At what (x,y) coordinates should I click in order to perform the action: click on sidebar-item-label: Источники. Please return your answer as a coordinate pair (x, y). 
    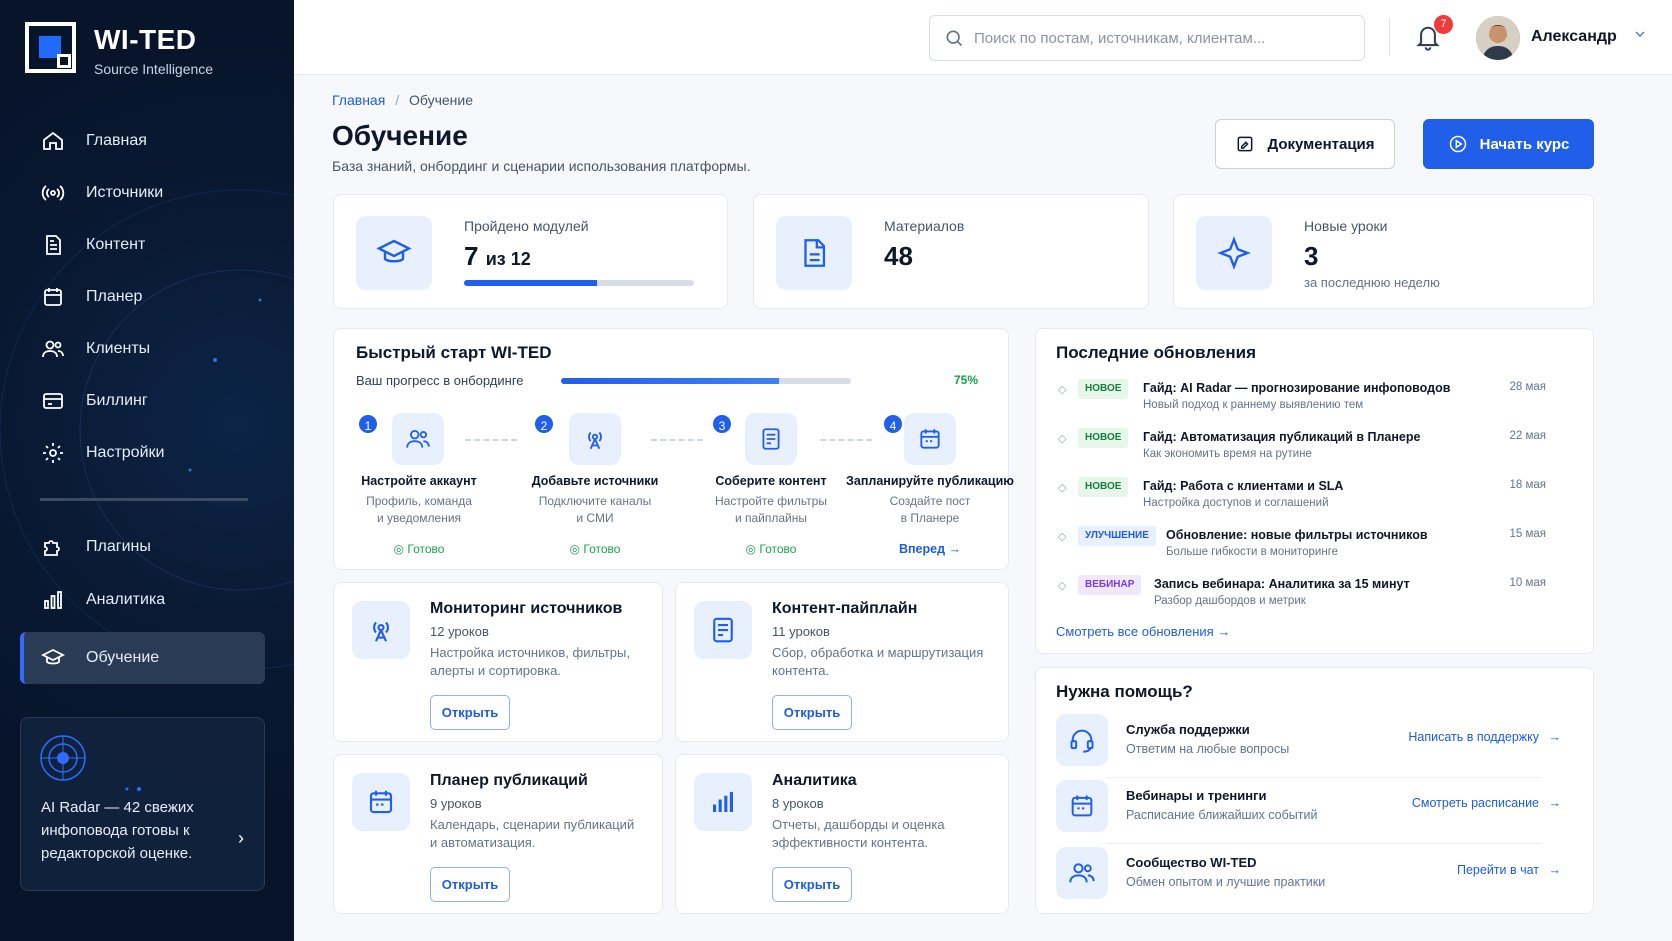
    Looking at the image, I should click on (125, 192).